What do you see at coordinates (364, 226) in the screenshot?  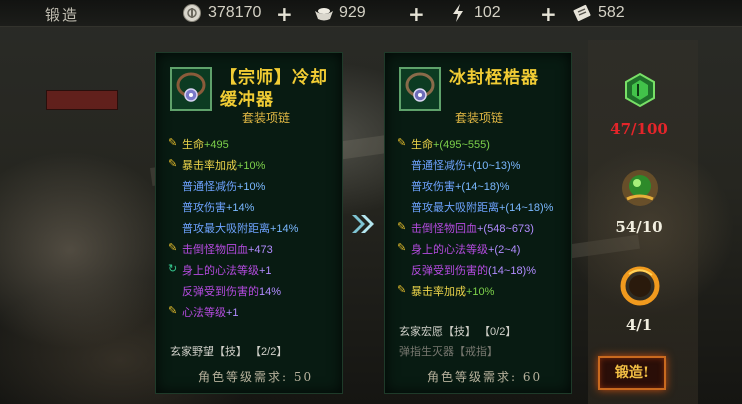 I see `compare-arrow-icon` at bounding box center [364, 226].